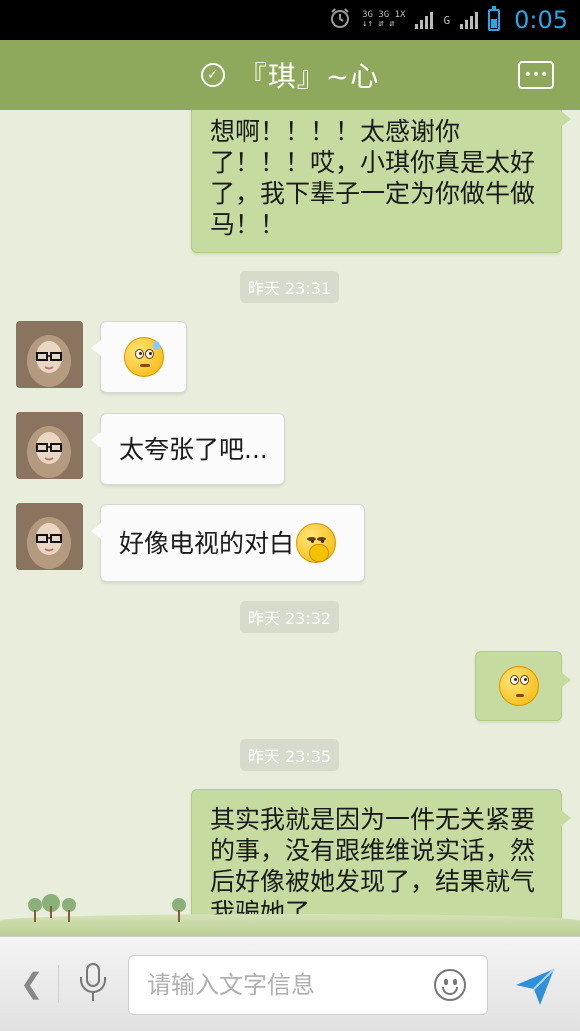 The width and height of the screenshot is (580, 1031). I want to click on more-options-button: •••, so click(536, 75).